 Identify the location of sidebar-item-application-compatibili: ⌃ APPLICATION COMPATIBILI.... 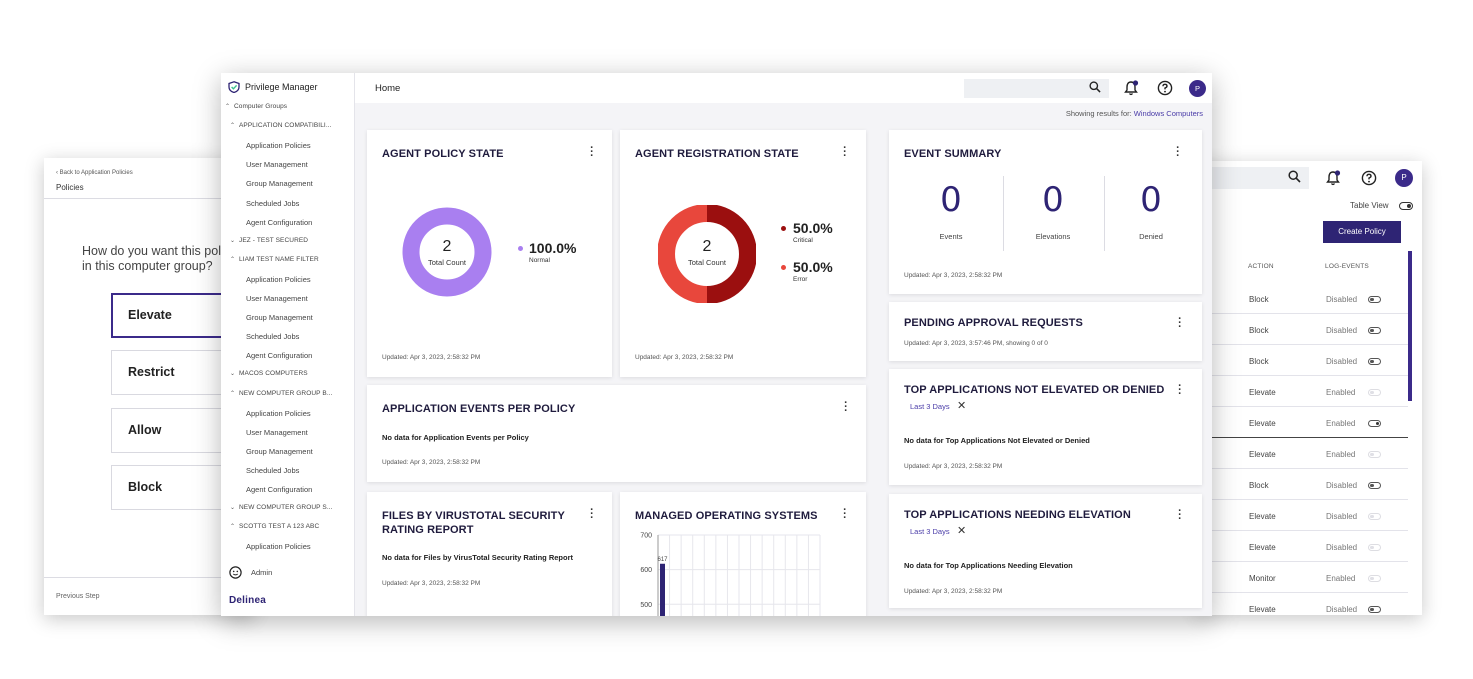
(281, 125).